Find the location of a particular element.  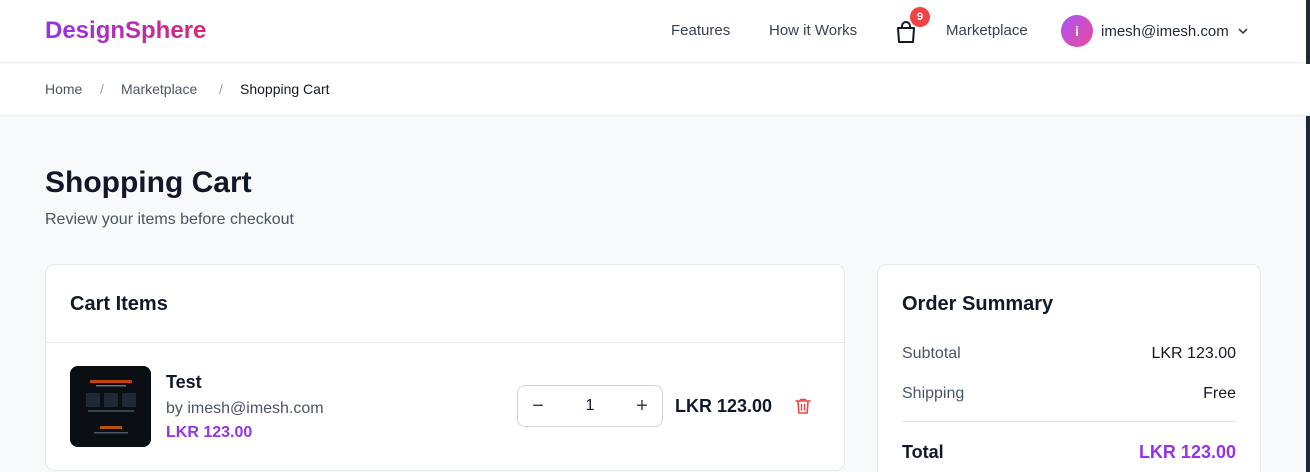

user-menu: i imesh@imesh.com is located at coordinates (1155, 31).